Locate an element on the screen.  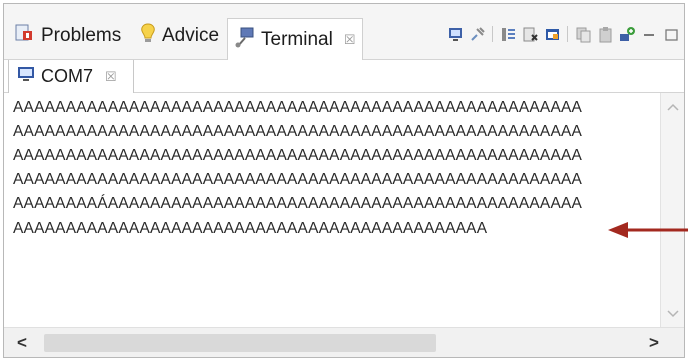
scroll-down-icon is located at coordinates (673, 314).